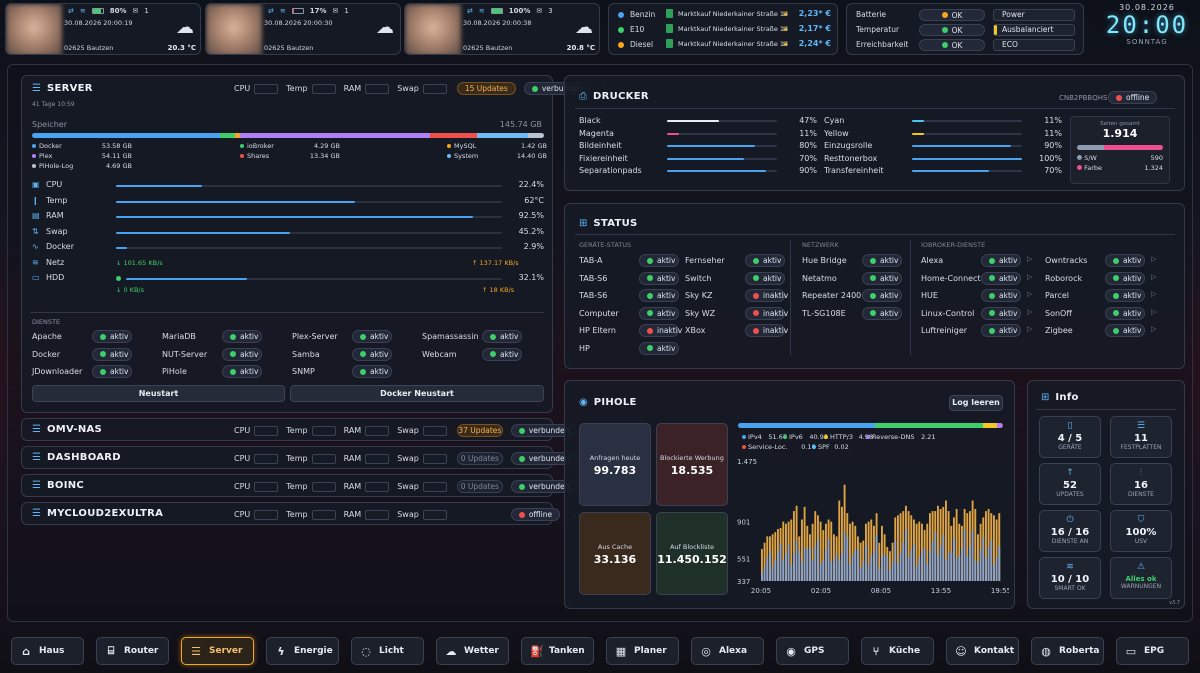 This screenshot has width=1200, height=673. Describe the element at coordinates (621, 651) in the screenshot. I see `calendar-icon: ▦` at that location.